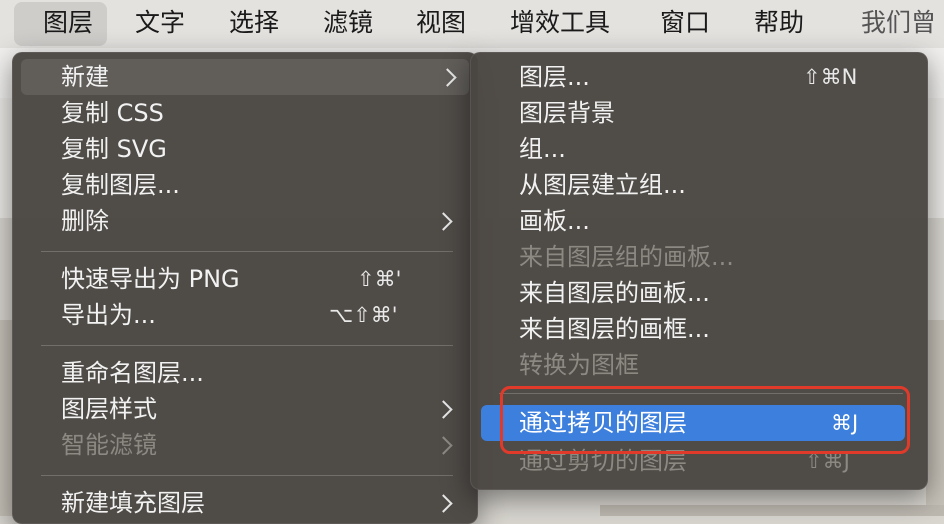 The width and height of the screenshot is (944, 524). What do you see at coordinates (560, 24) in the screenshot?
I see `menubar-plugins: 增效工具` at bounding box center [560, 24].